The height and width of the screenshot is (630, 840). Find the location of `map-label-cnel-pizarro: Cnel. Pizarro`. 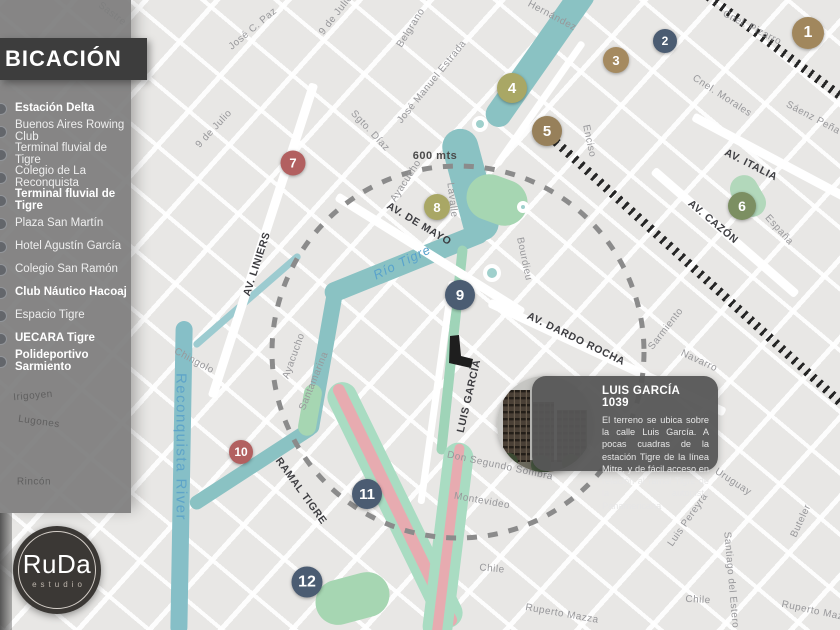

map-label-cnel-pizarro: Cnel. Pizarro is located at coordinates (752, 28).